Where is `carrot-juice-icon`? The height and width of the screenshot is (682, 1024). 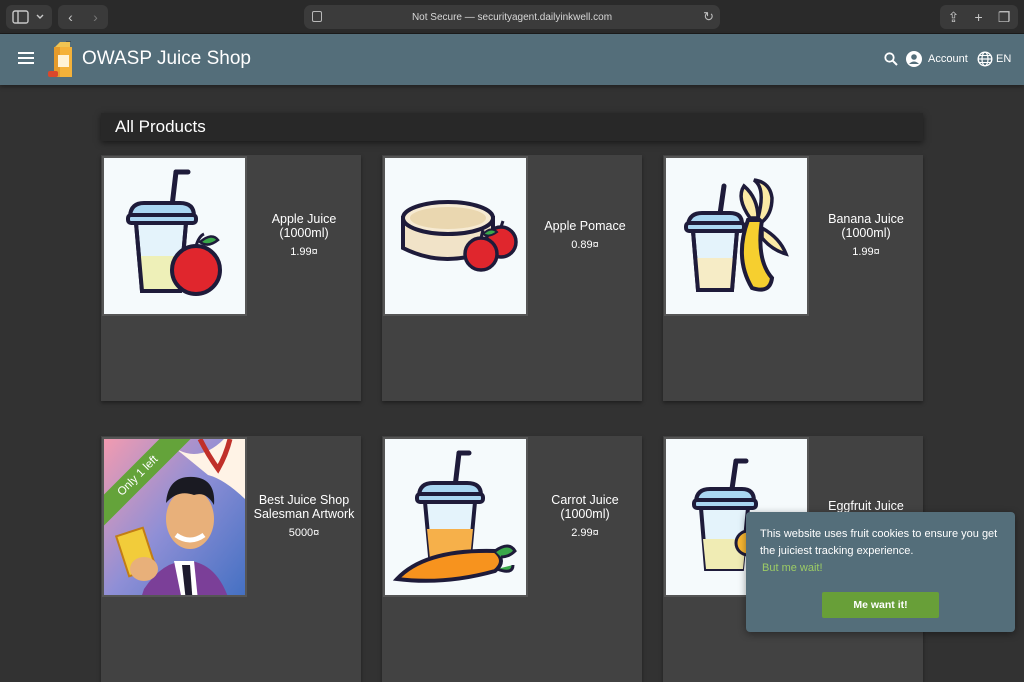 carrot-juice-icon is located at coordinates (454, 516).